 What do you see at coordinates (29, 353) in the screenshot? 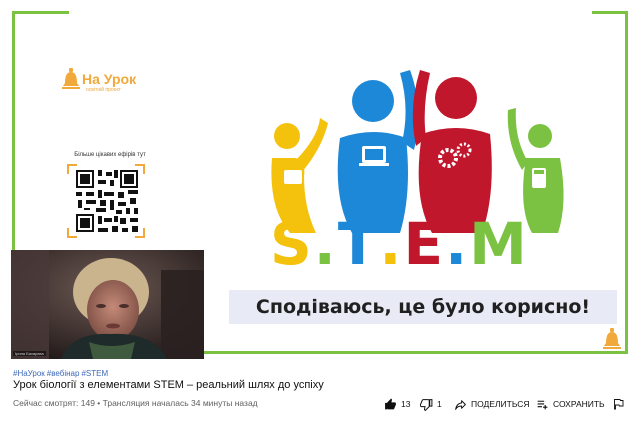
I see `webcam-name-tag: Ірина Бахарєва` at bounding box center [29, 353].